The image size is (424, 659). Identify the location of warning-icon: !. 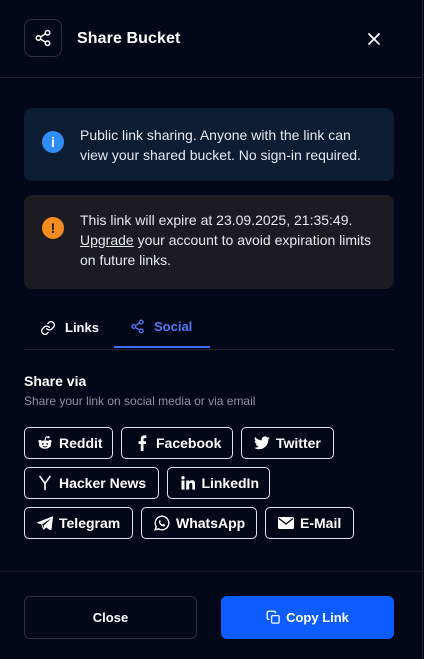
(53, 228).